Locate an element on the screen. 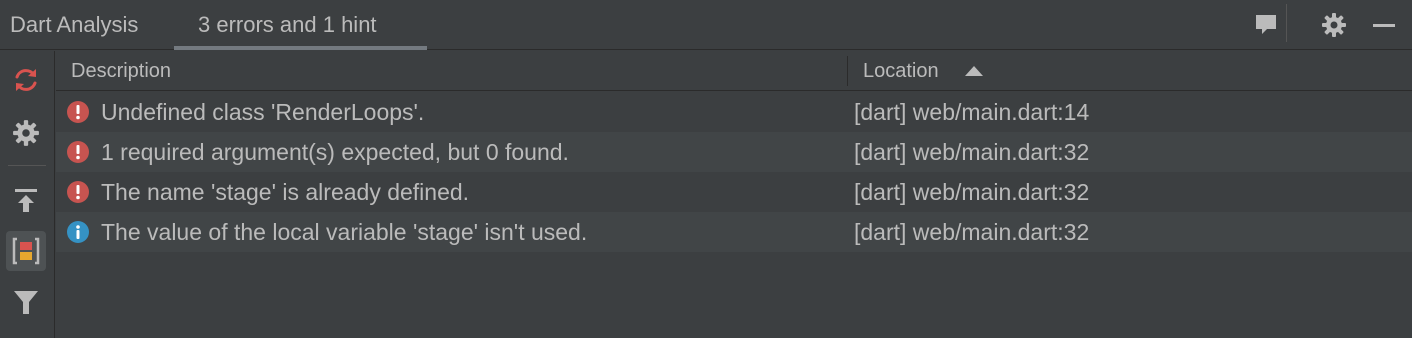 This screenshot has width=1412, height=338. info-icon is located at coordinates (78, 232).